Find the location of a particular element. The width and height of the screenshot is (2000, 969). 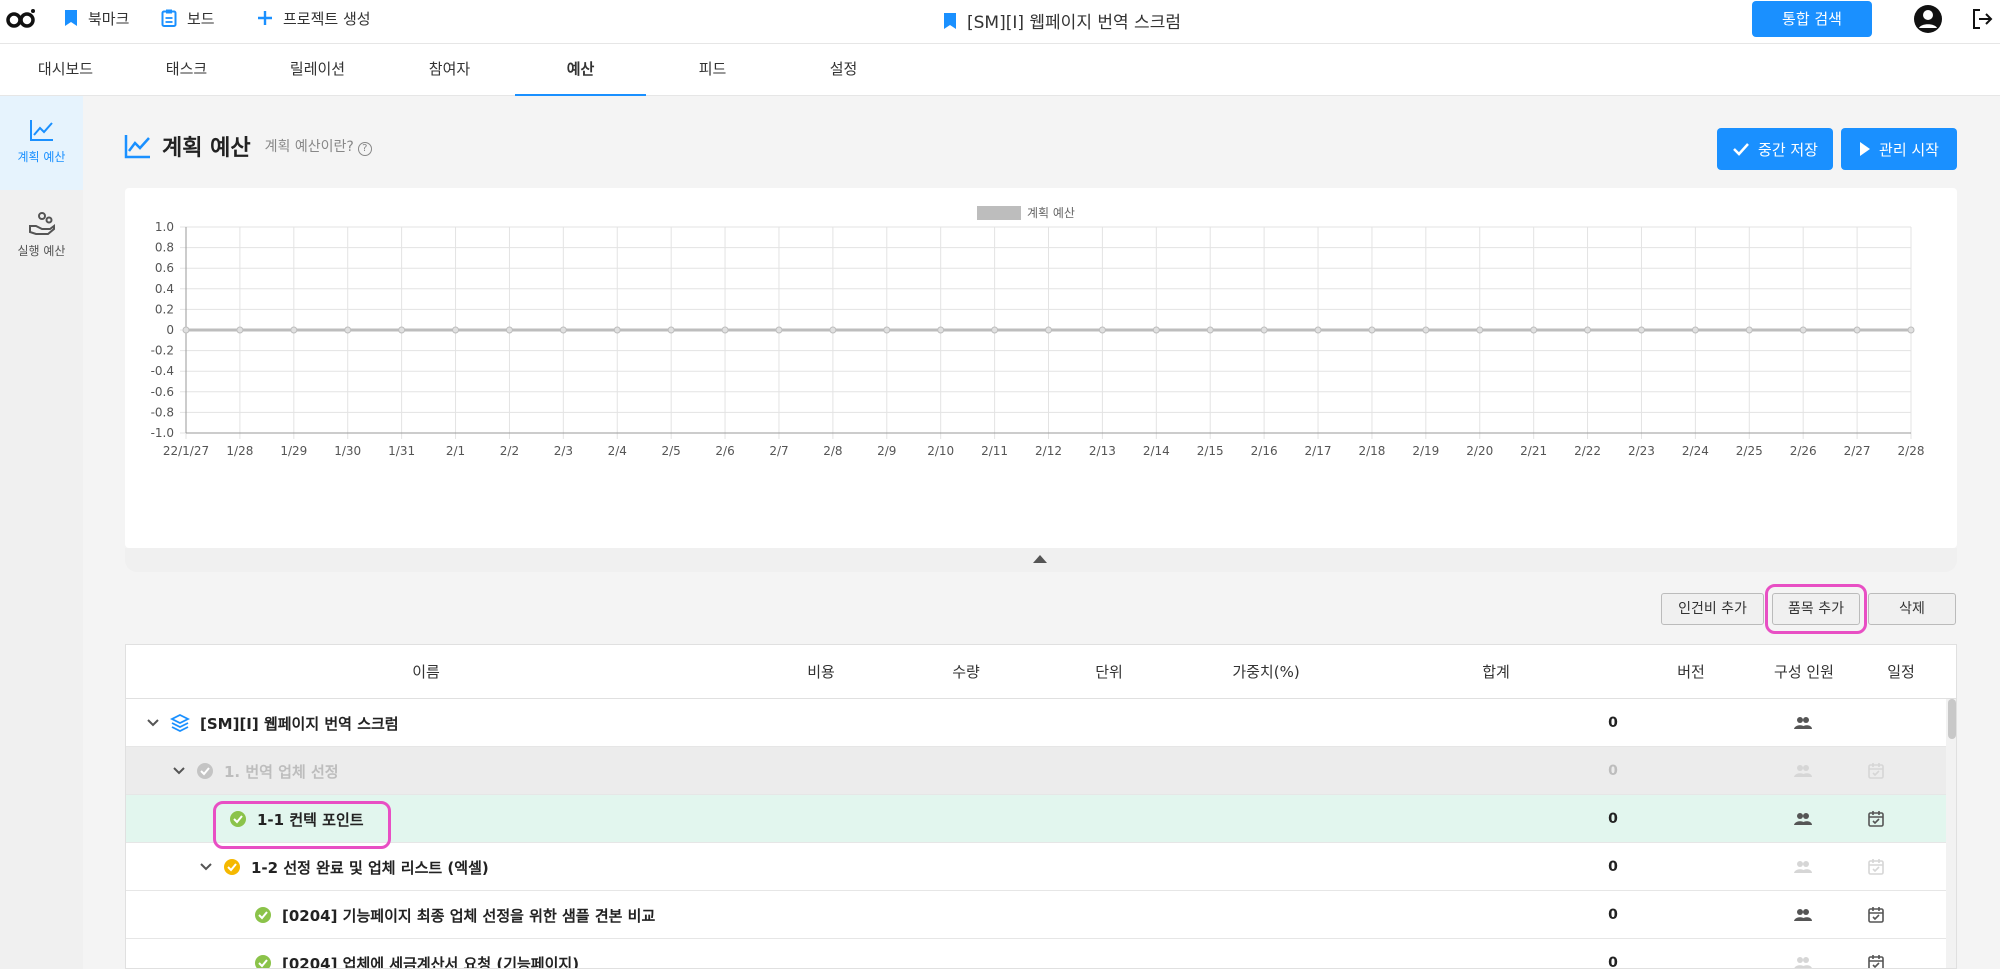

table-row: [0204] 업체에 세금계산서 요청 (기능페이지) 0 is located at coordinates (1036, 954).